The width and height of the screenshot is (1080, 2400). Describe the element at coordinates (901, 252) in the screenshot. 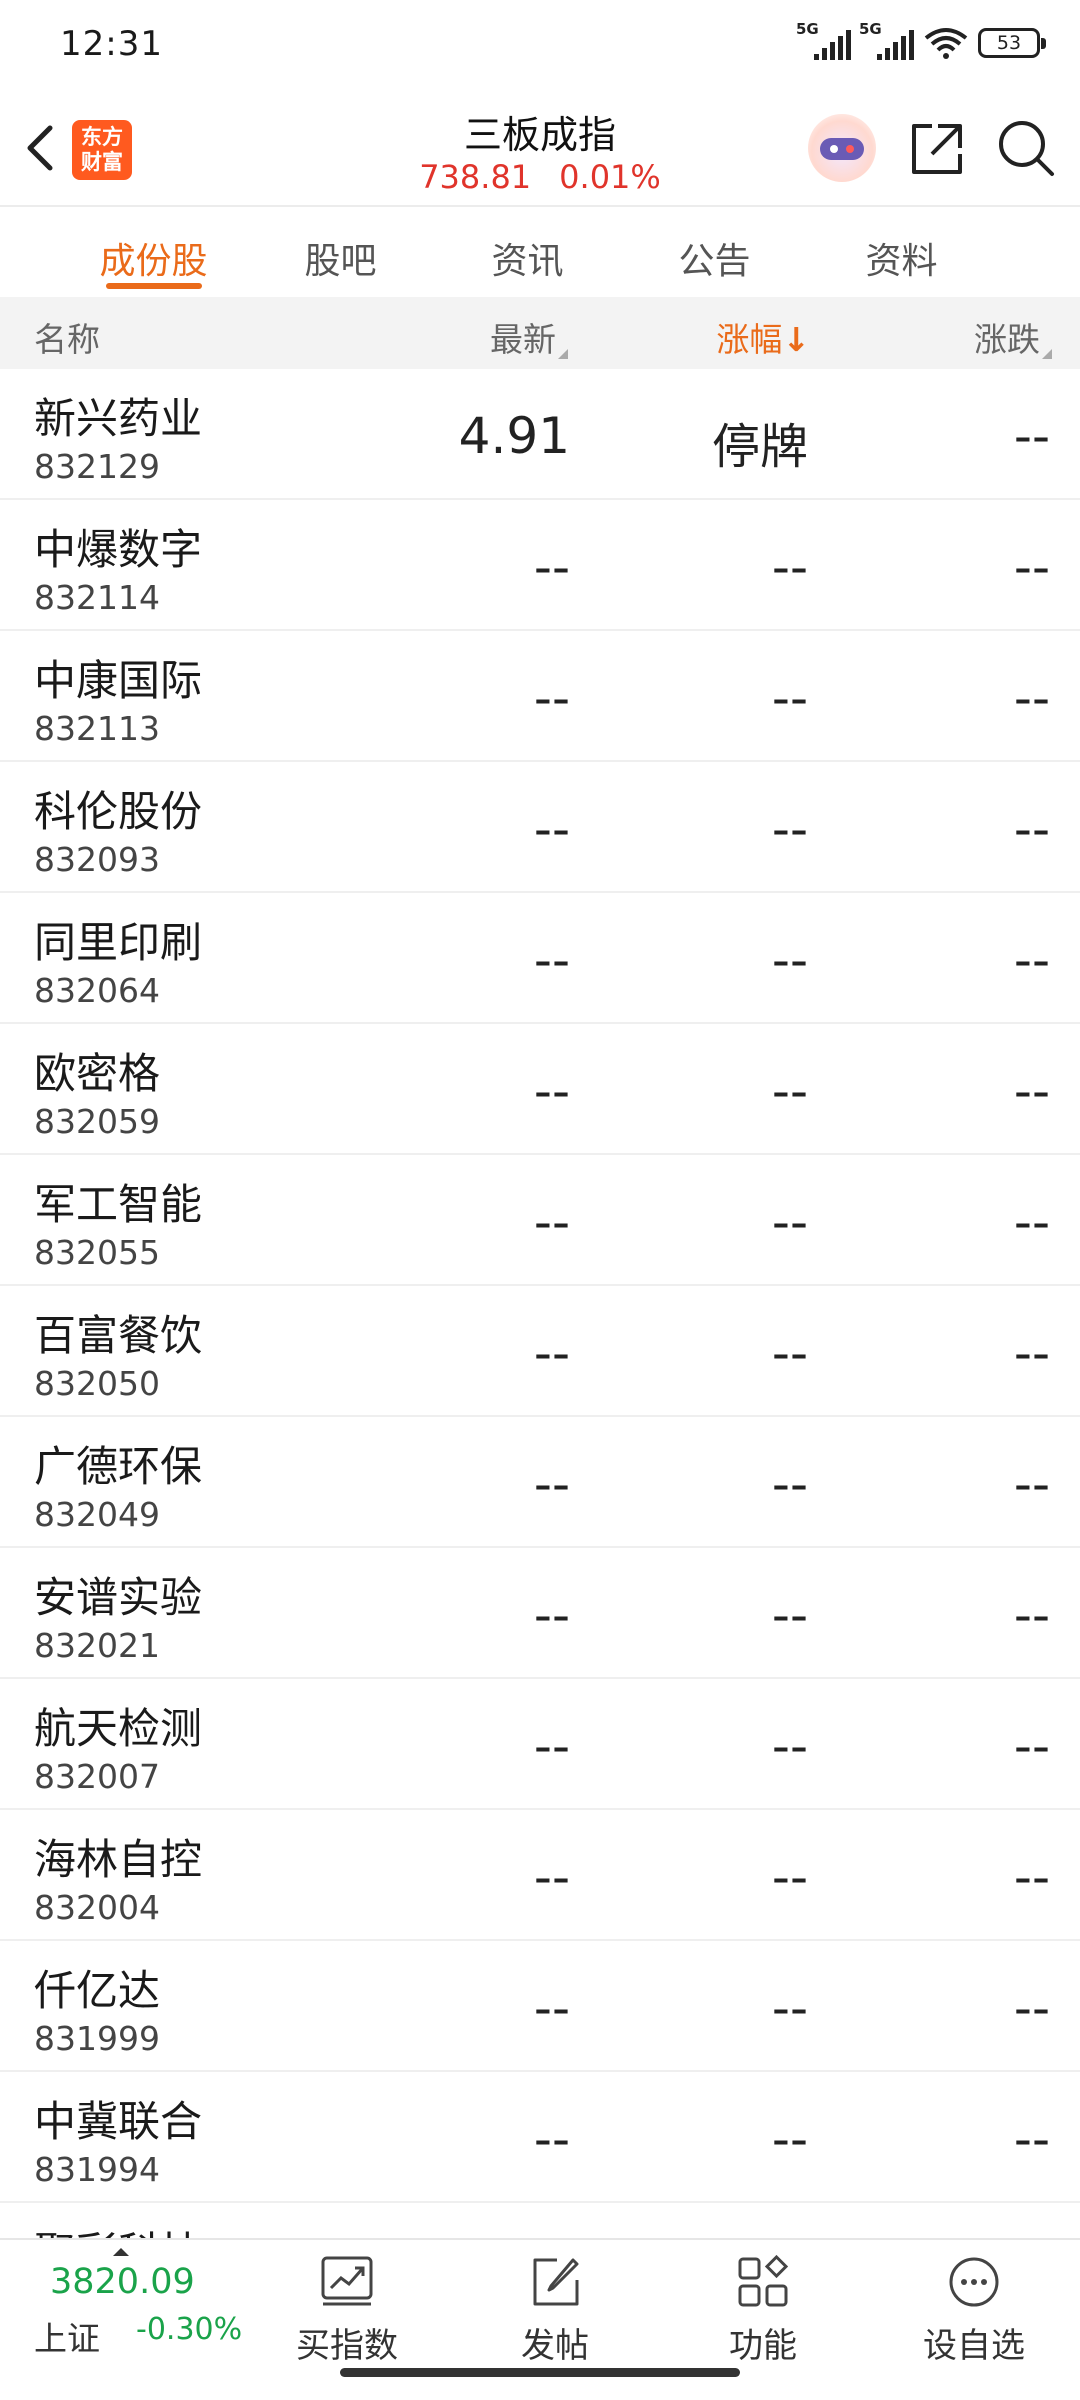

I see `tab-4: 资料` at that location.